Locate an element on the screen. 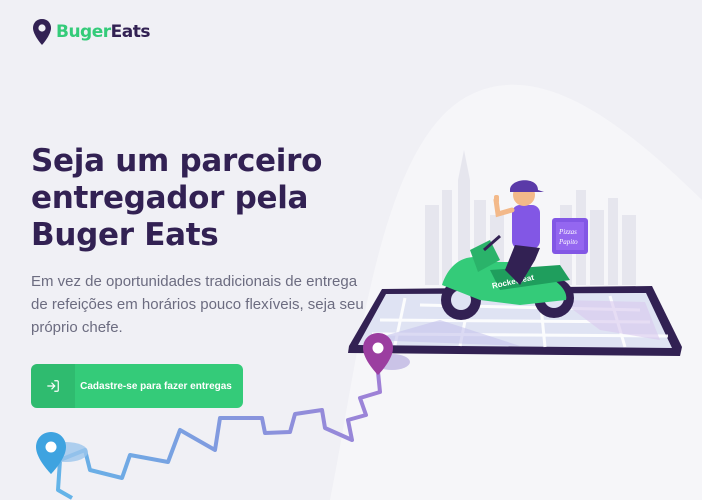 The height and width of the screenshot is (500, 702). log-in-icon is located at coordinates (53, 386).